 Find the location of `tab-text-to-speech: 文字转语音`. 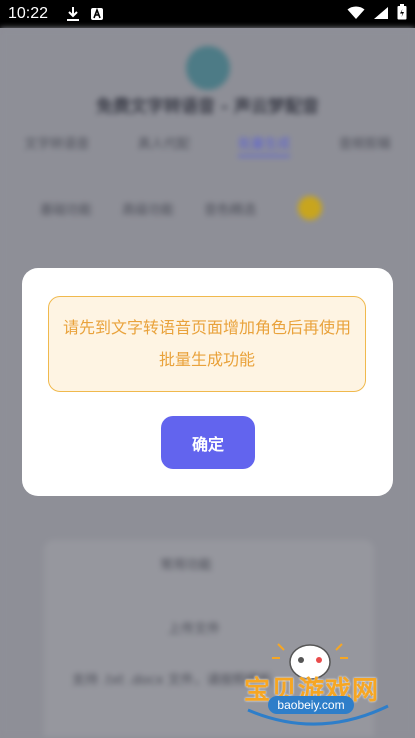

tab-text-to-speech: 文字转语音 is located at coordinates (56, 145).